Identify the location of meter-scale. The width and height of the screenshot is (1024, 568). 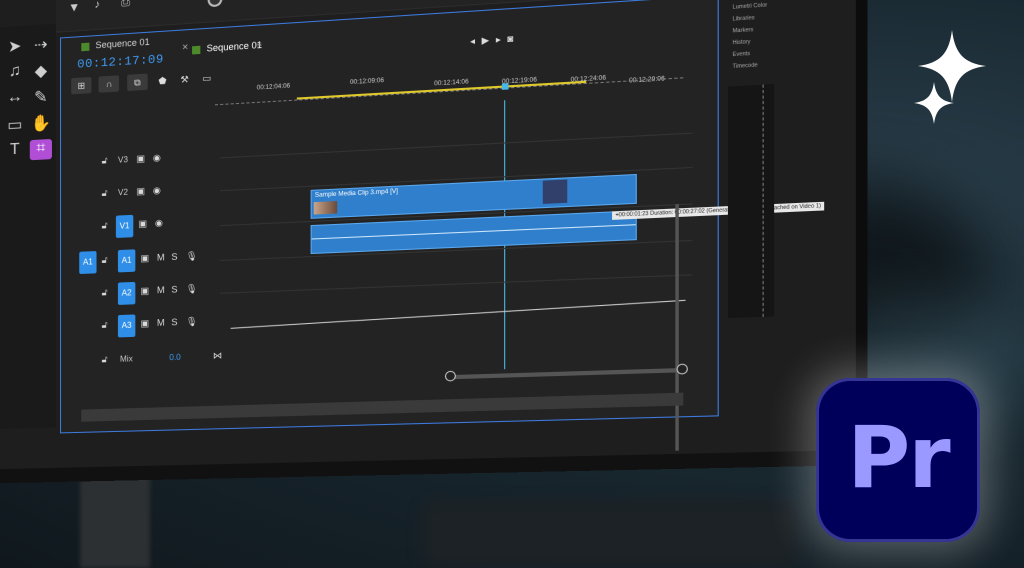
(767, 200).